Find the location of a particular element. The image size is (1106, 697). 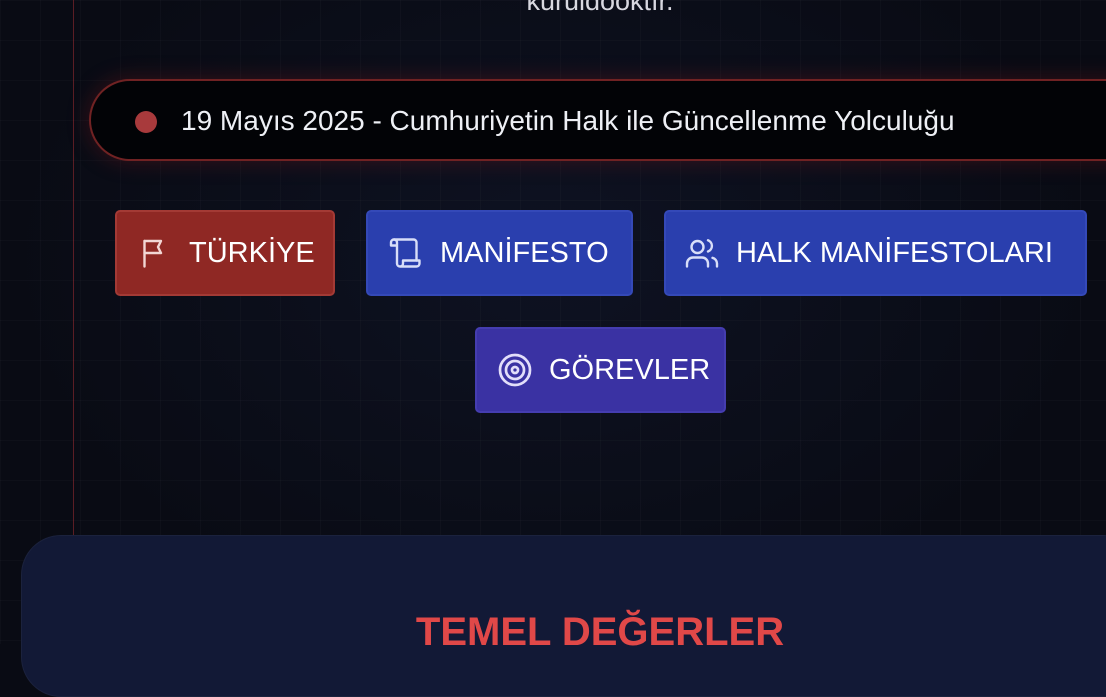

hero-subtitle: kuruldooktır. is located at coordinates (600, 8).